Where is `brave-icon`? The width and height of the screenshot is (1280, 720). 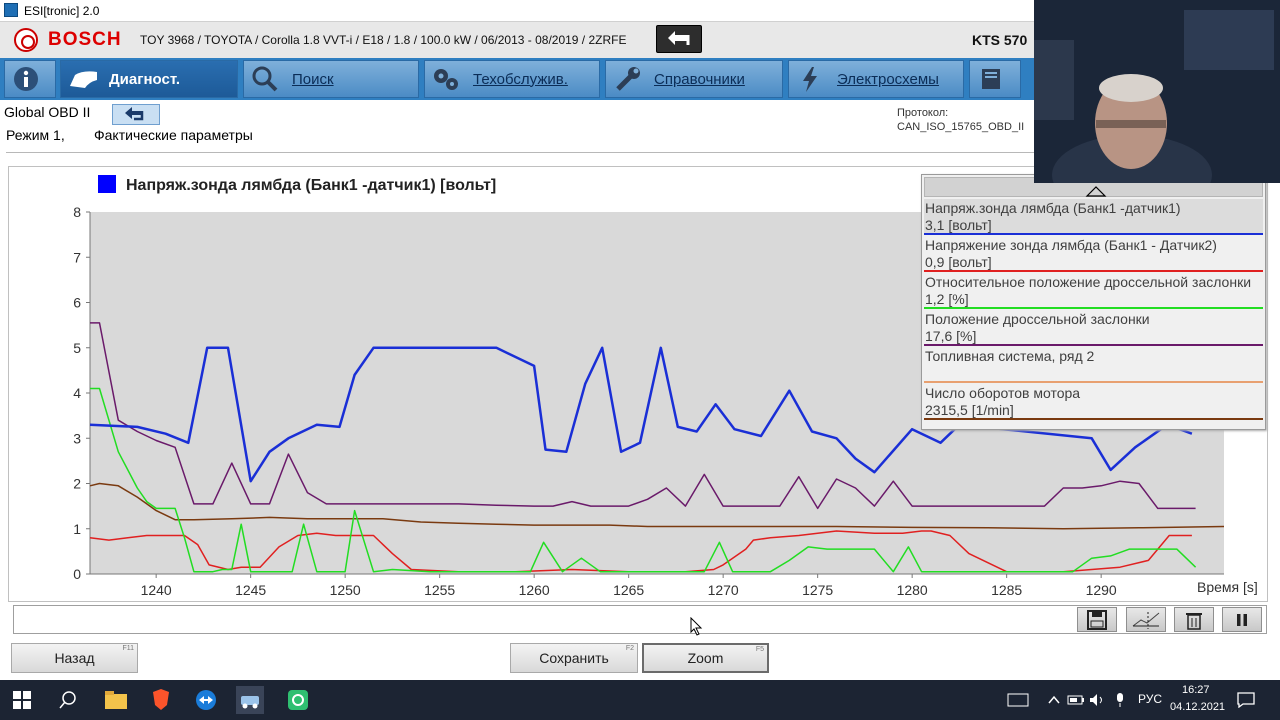
brave-icon is located at coordinates (161, 699).